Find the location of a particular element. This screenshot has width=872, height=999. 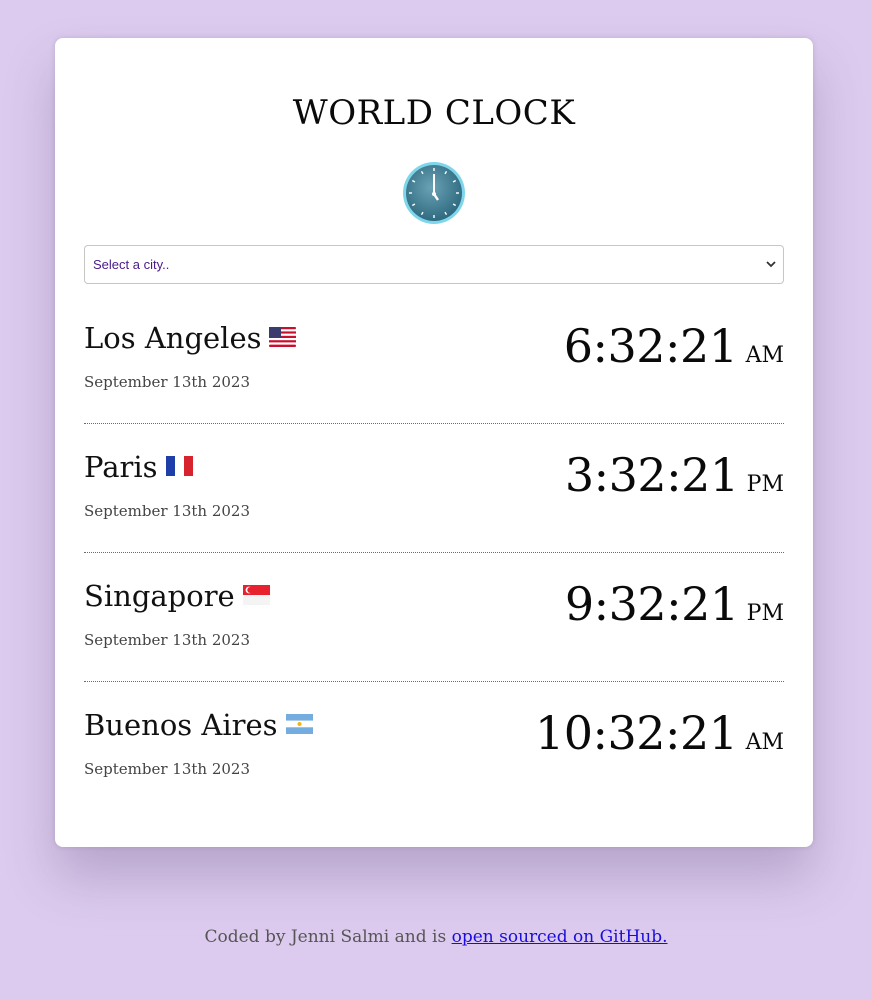

chevron-down-icon is located at coordinates (771, 264).